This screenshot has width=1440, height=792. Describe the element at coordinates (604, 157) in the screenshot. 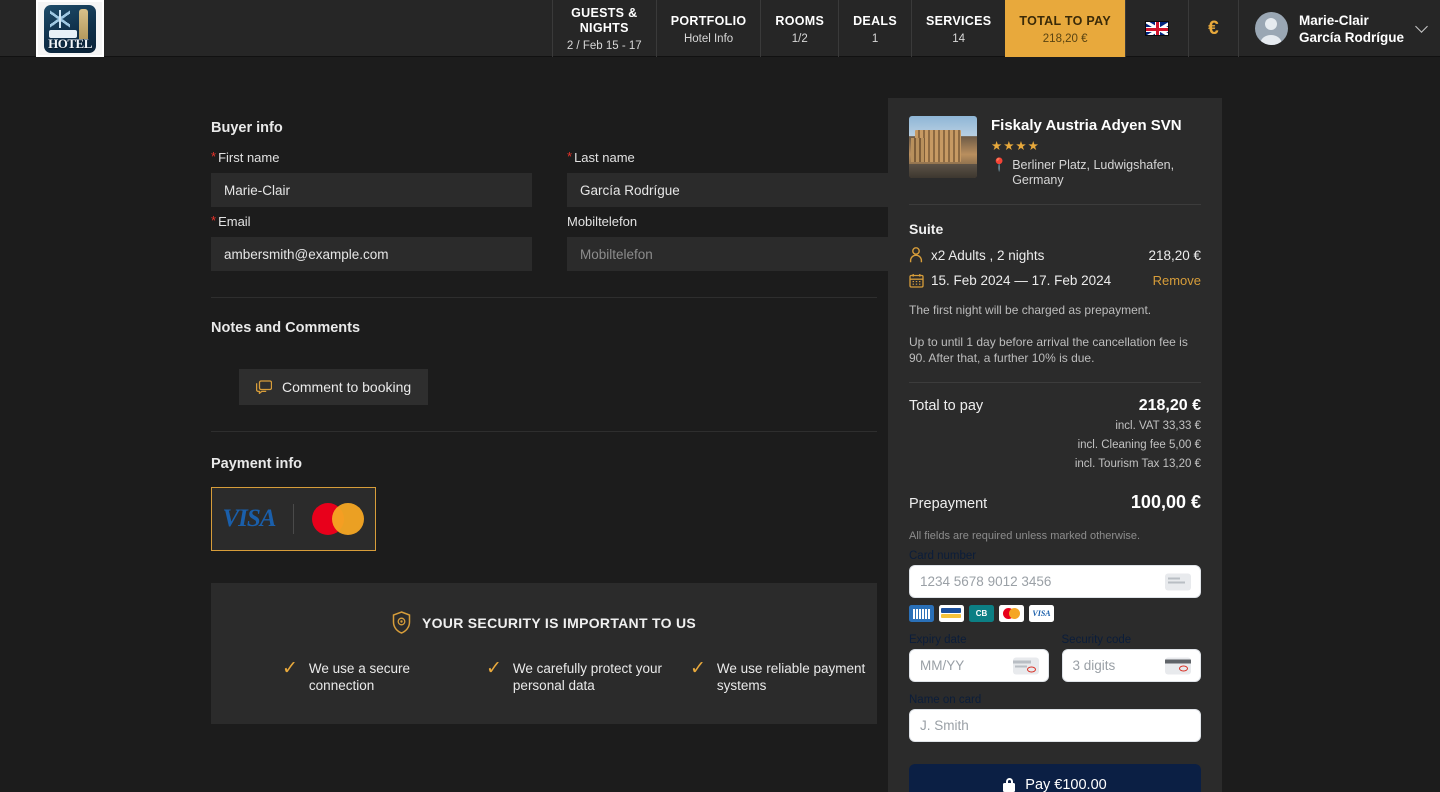

I see `last-name-label-text: Last name` at that location.